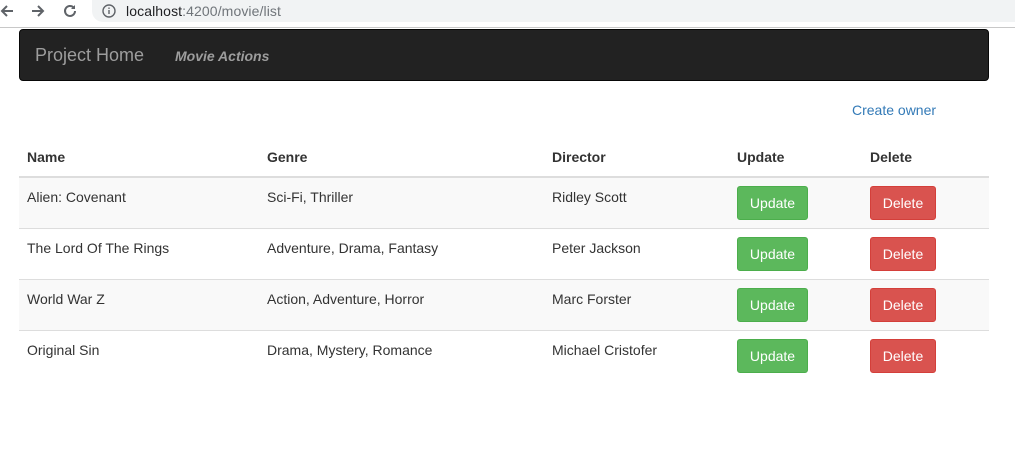  What do you see at coordinates (401, 304) in the screenshot?
I see `cell-genre: Action, Adventure, Horror` at bounding box center [401, 304].